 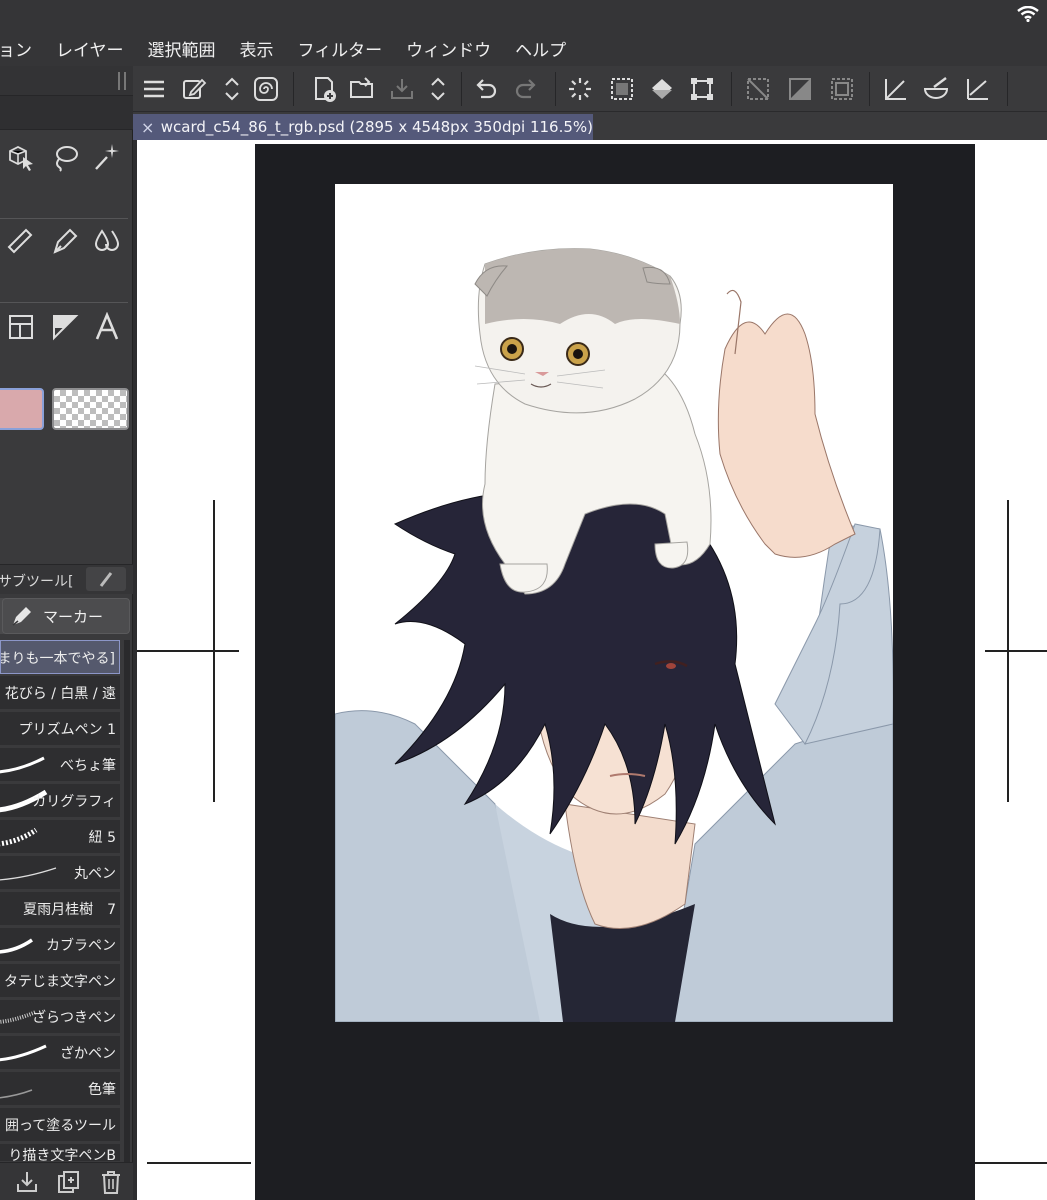 What do you see at coordinates (402, 89) in the screenshot?
I see `save-button` at bounding box center [402, 89].